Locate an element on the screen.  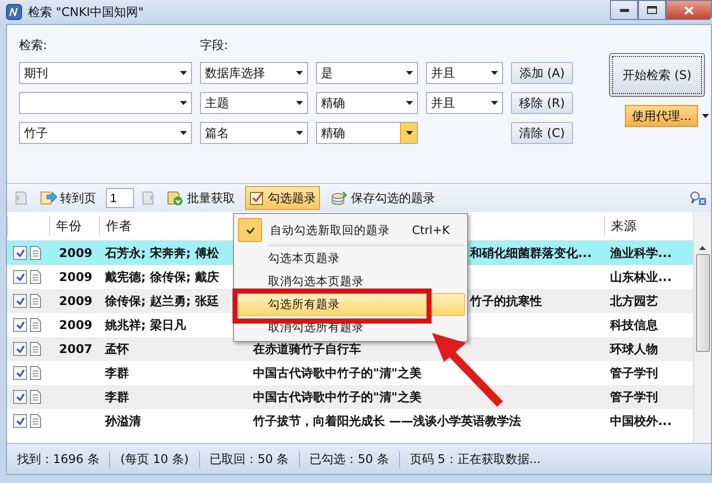
table-cell-text: 孙溢清 is located at coordinates (123, 421).